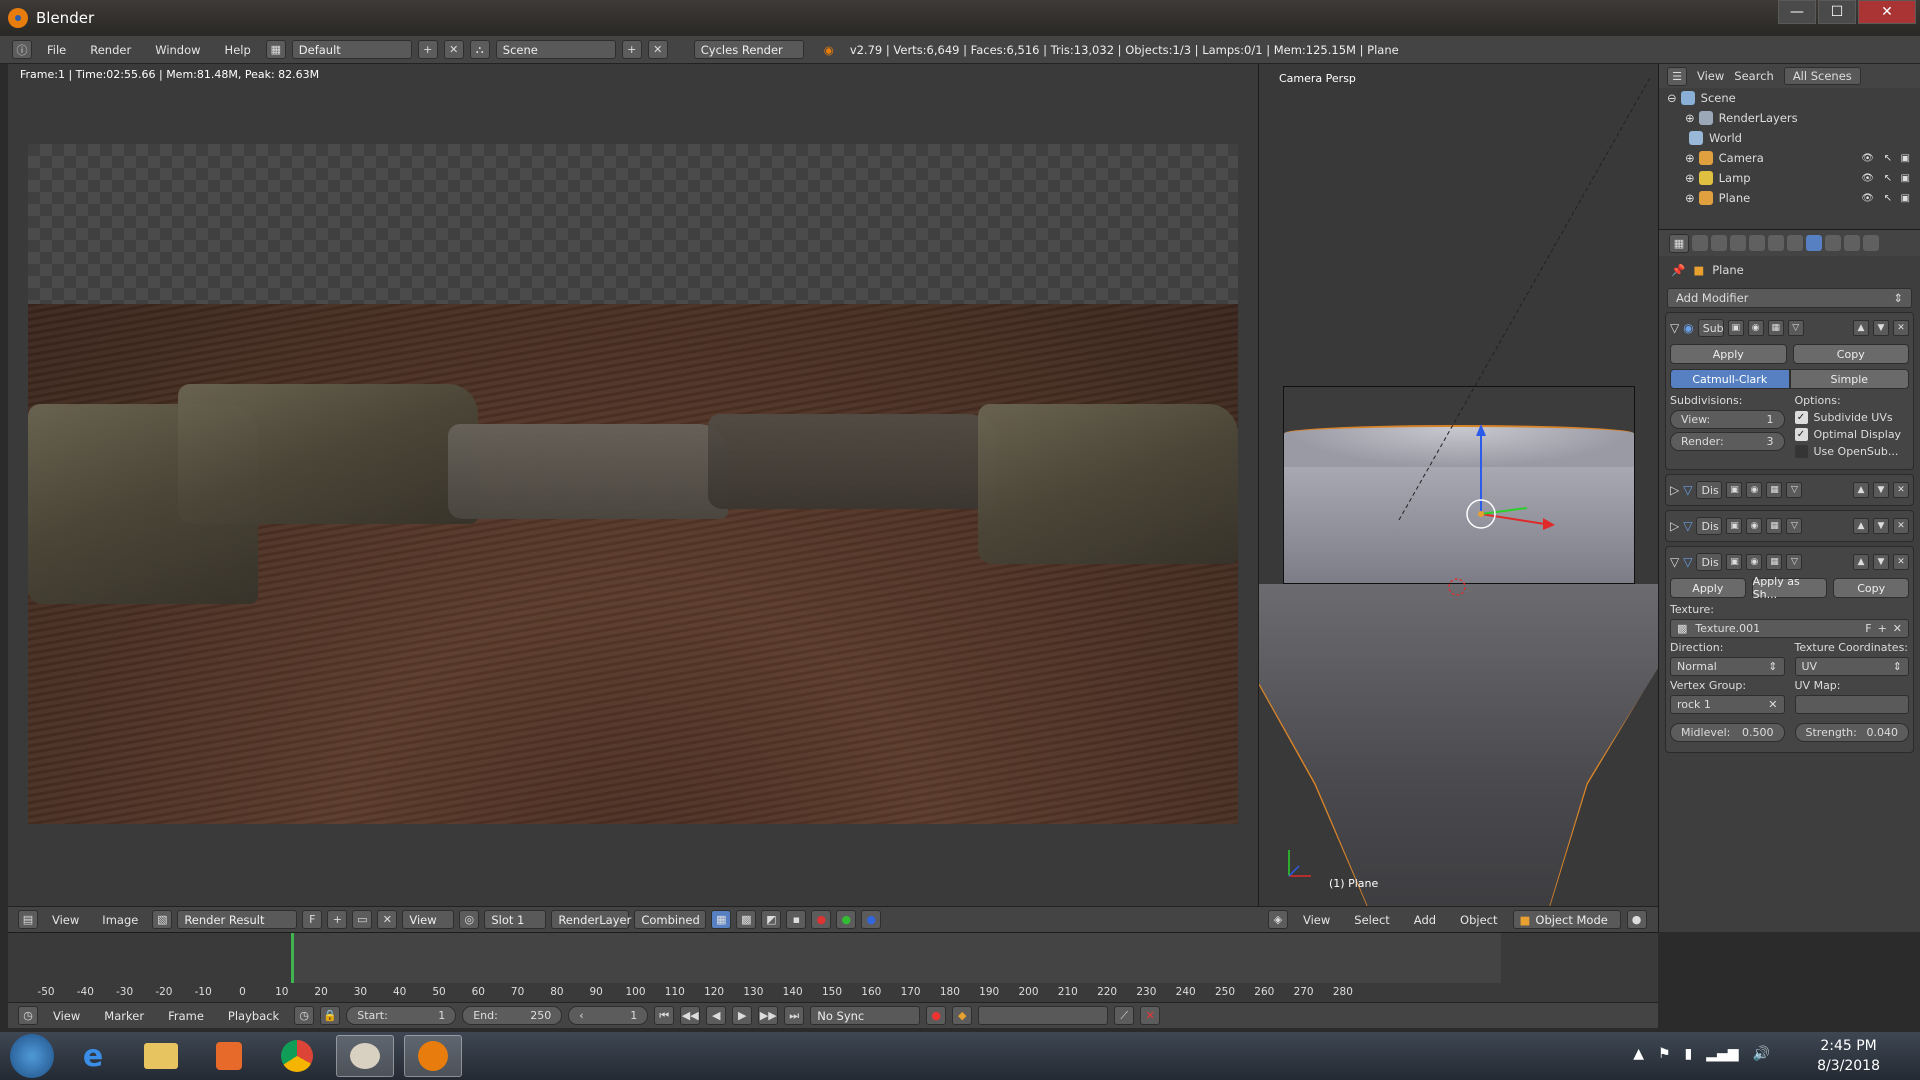  What do you see at coordinates (65, 920) in the screenshot?
I see `menu-view: View` at bounding box center [65, 920].